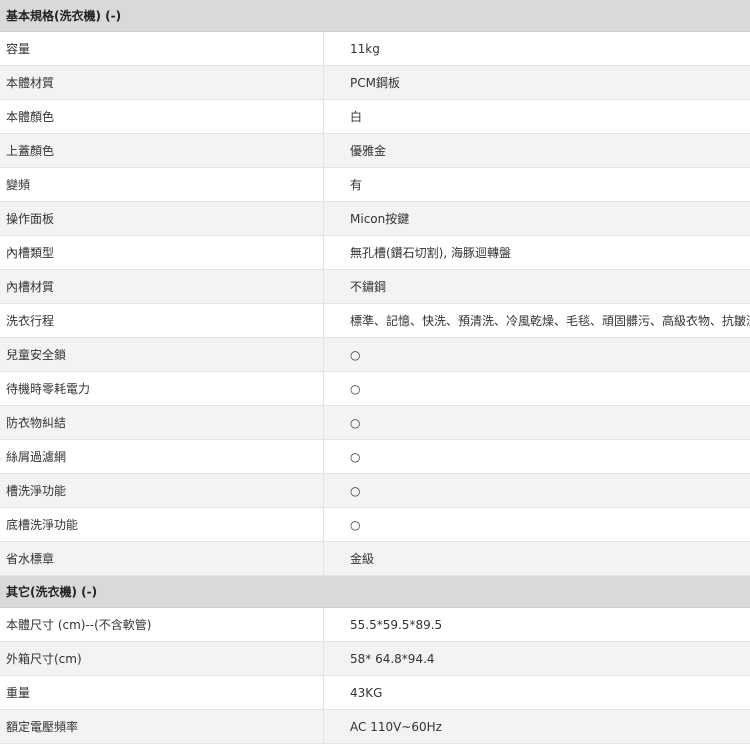  I want to click on row-label: 額定電壓頻率, so click(162, 726).